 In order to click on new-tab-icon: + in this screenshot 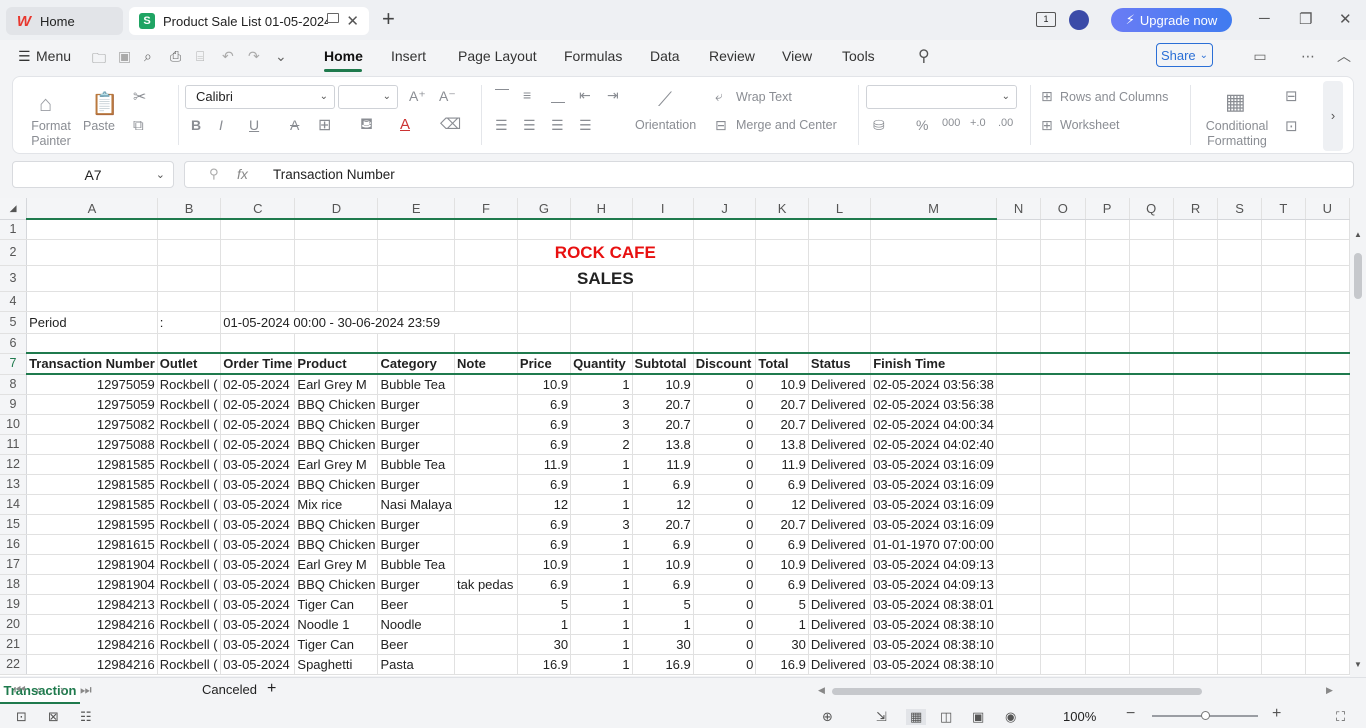, I will do `click(388, 19)`.